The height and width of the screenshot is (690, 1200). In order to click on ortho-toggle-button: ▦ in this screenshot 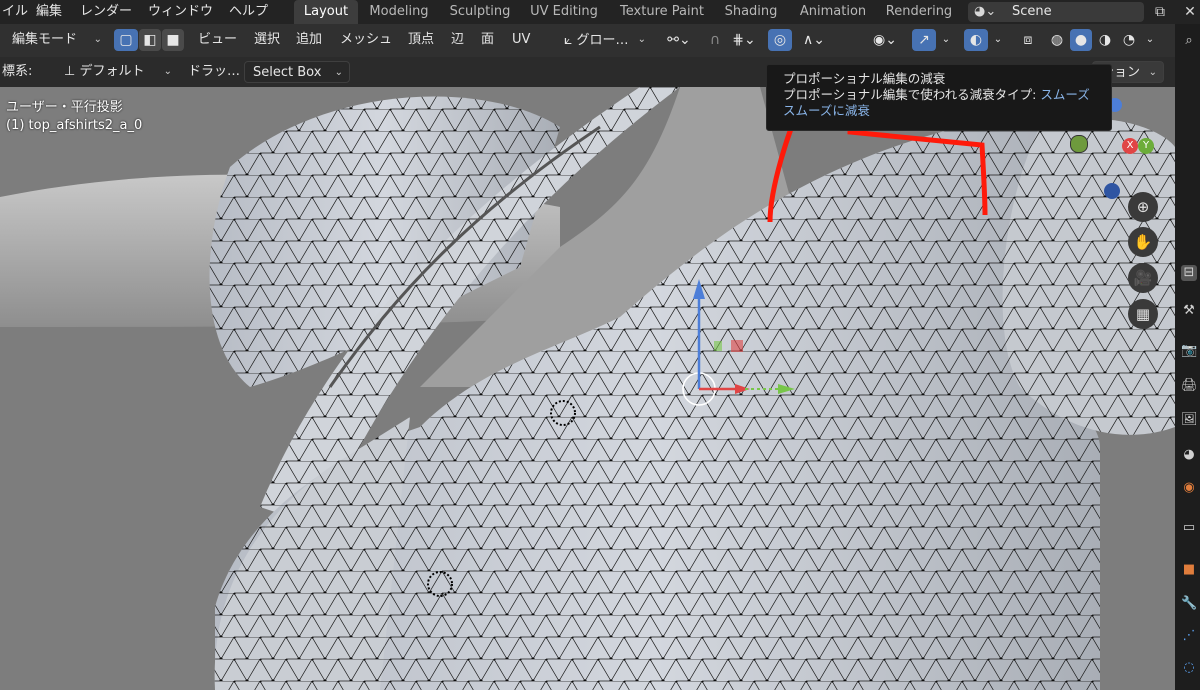, I will do `click(1143, 314)`.